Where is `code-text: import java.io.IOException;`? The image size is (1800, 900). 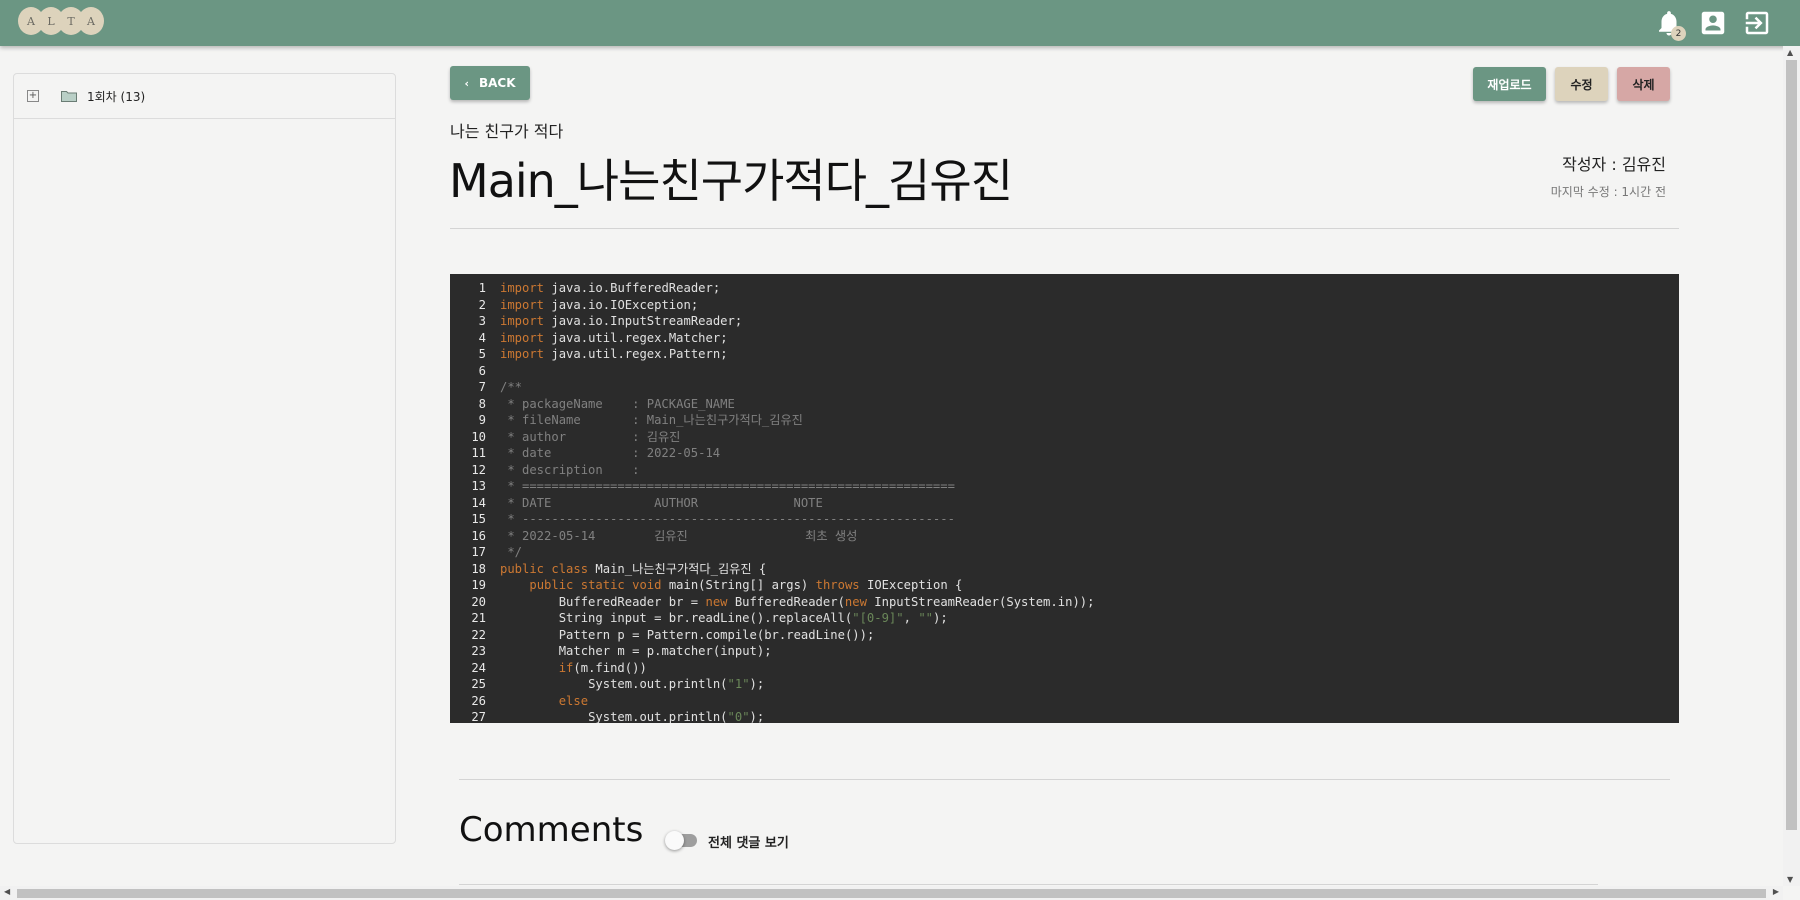
code-text: import java.io.IOException; is located at coordinates (599, 304).